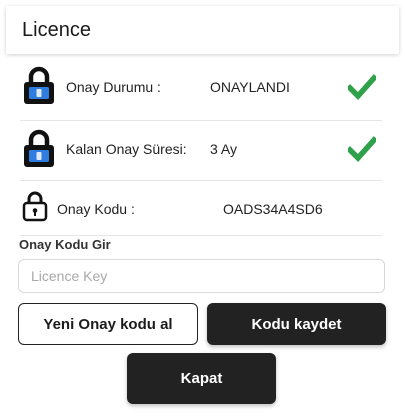  Describe the element at coordinates (201, 208) in the screenshot. I see `code-row: Onay Kodu : OADS34A4SD6` at that location.